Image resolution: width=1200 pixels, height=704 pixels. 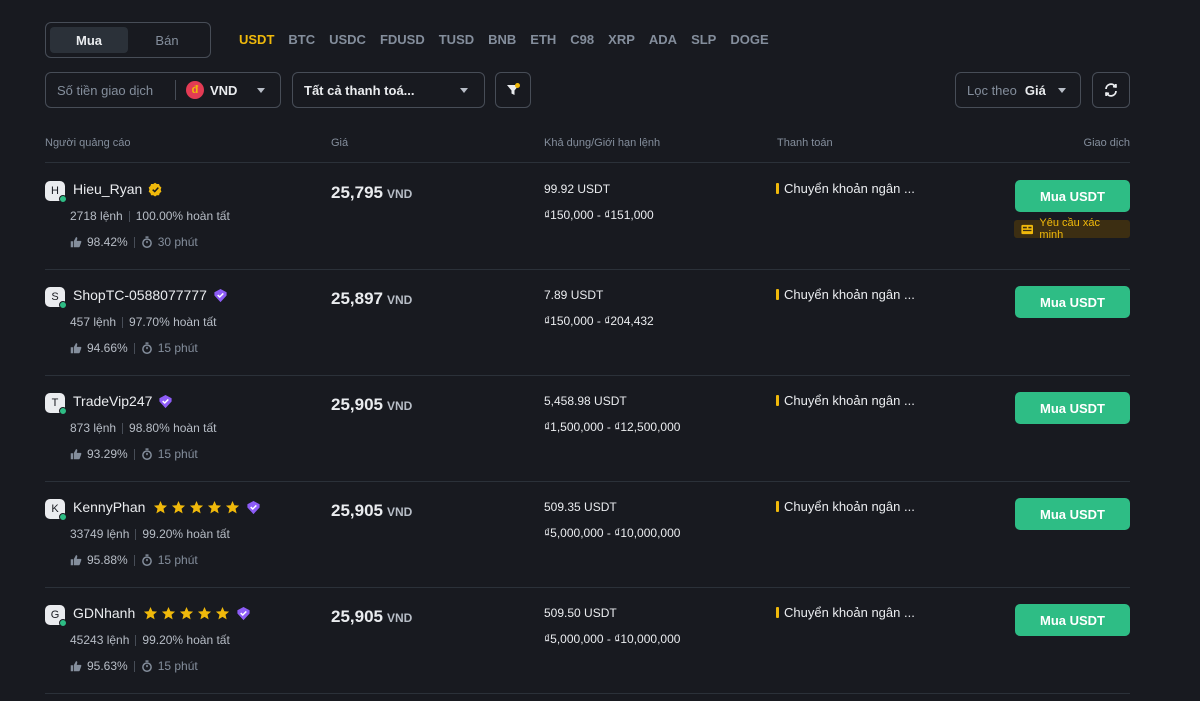 I want to click on currency-select: VND, so click(x=223, y=90).